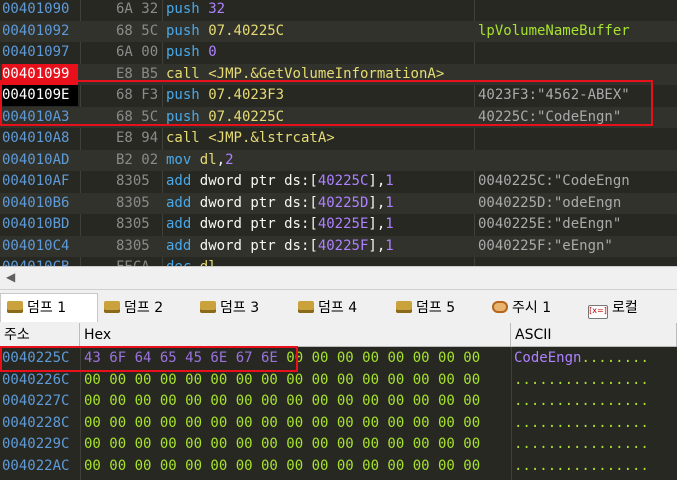 The height and width of the screenshot is (480, 677). Describe the element at coordinates (35, 423) in the screenshot. I see `dump-address: 0040228C` at that location.